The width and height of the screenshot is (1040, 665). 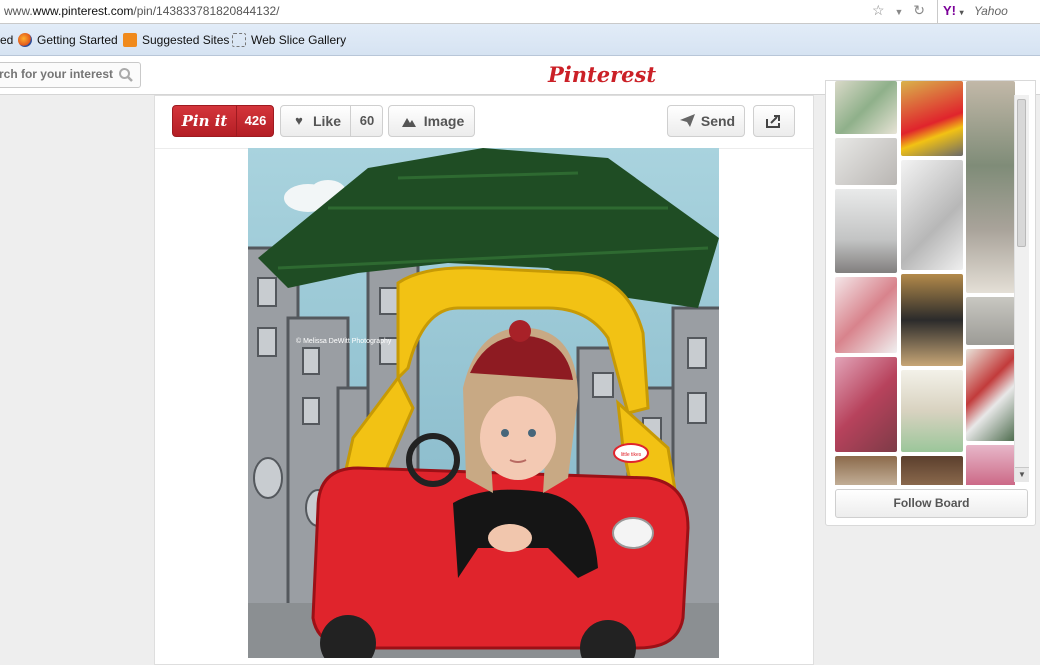 I want to click on search-engine-box: Y! ▾ Yahoo, so click(x=988, y=11).